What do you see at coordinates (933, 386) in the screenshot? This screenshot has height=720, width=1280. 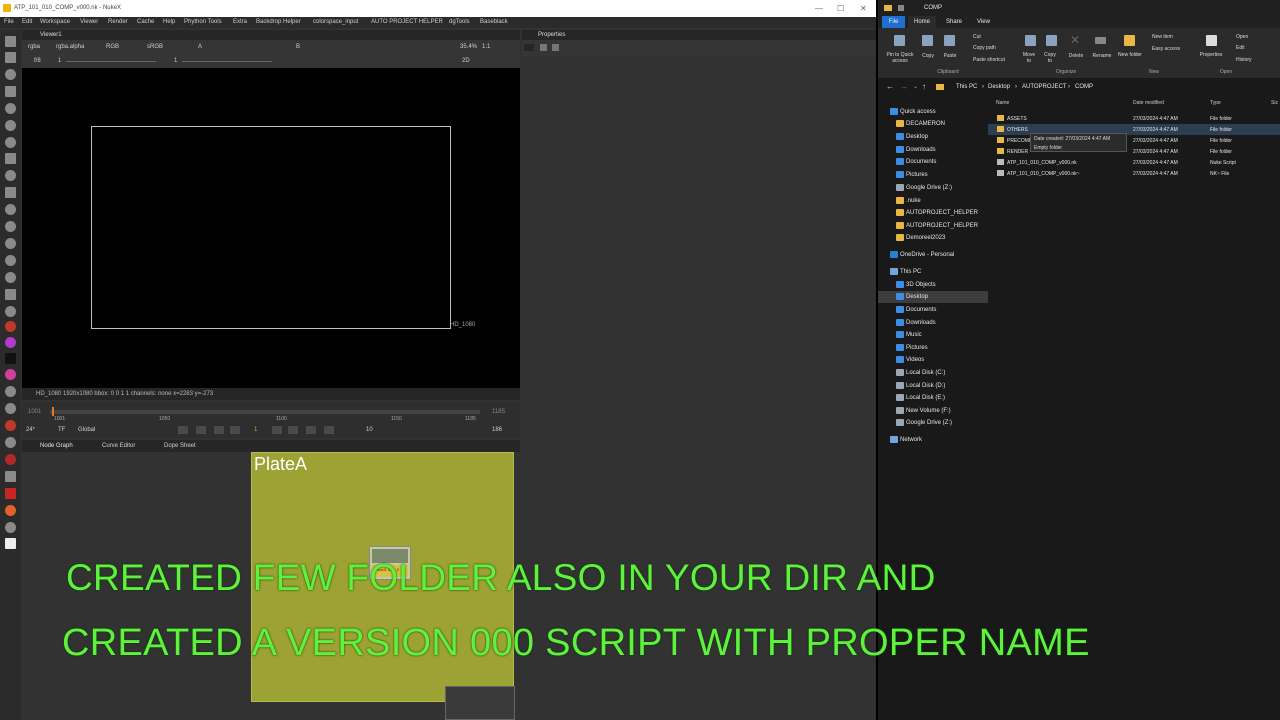 I see `nav-item: Local Disk (D:)` at bounding box center [933, 386].